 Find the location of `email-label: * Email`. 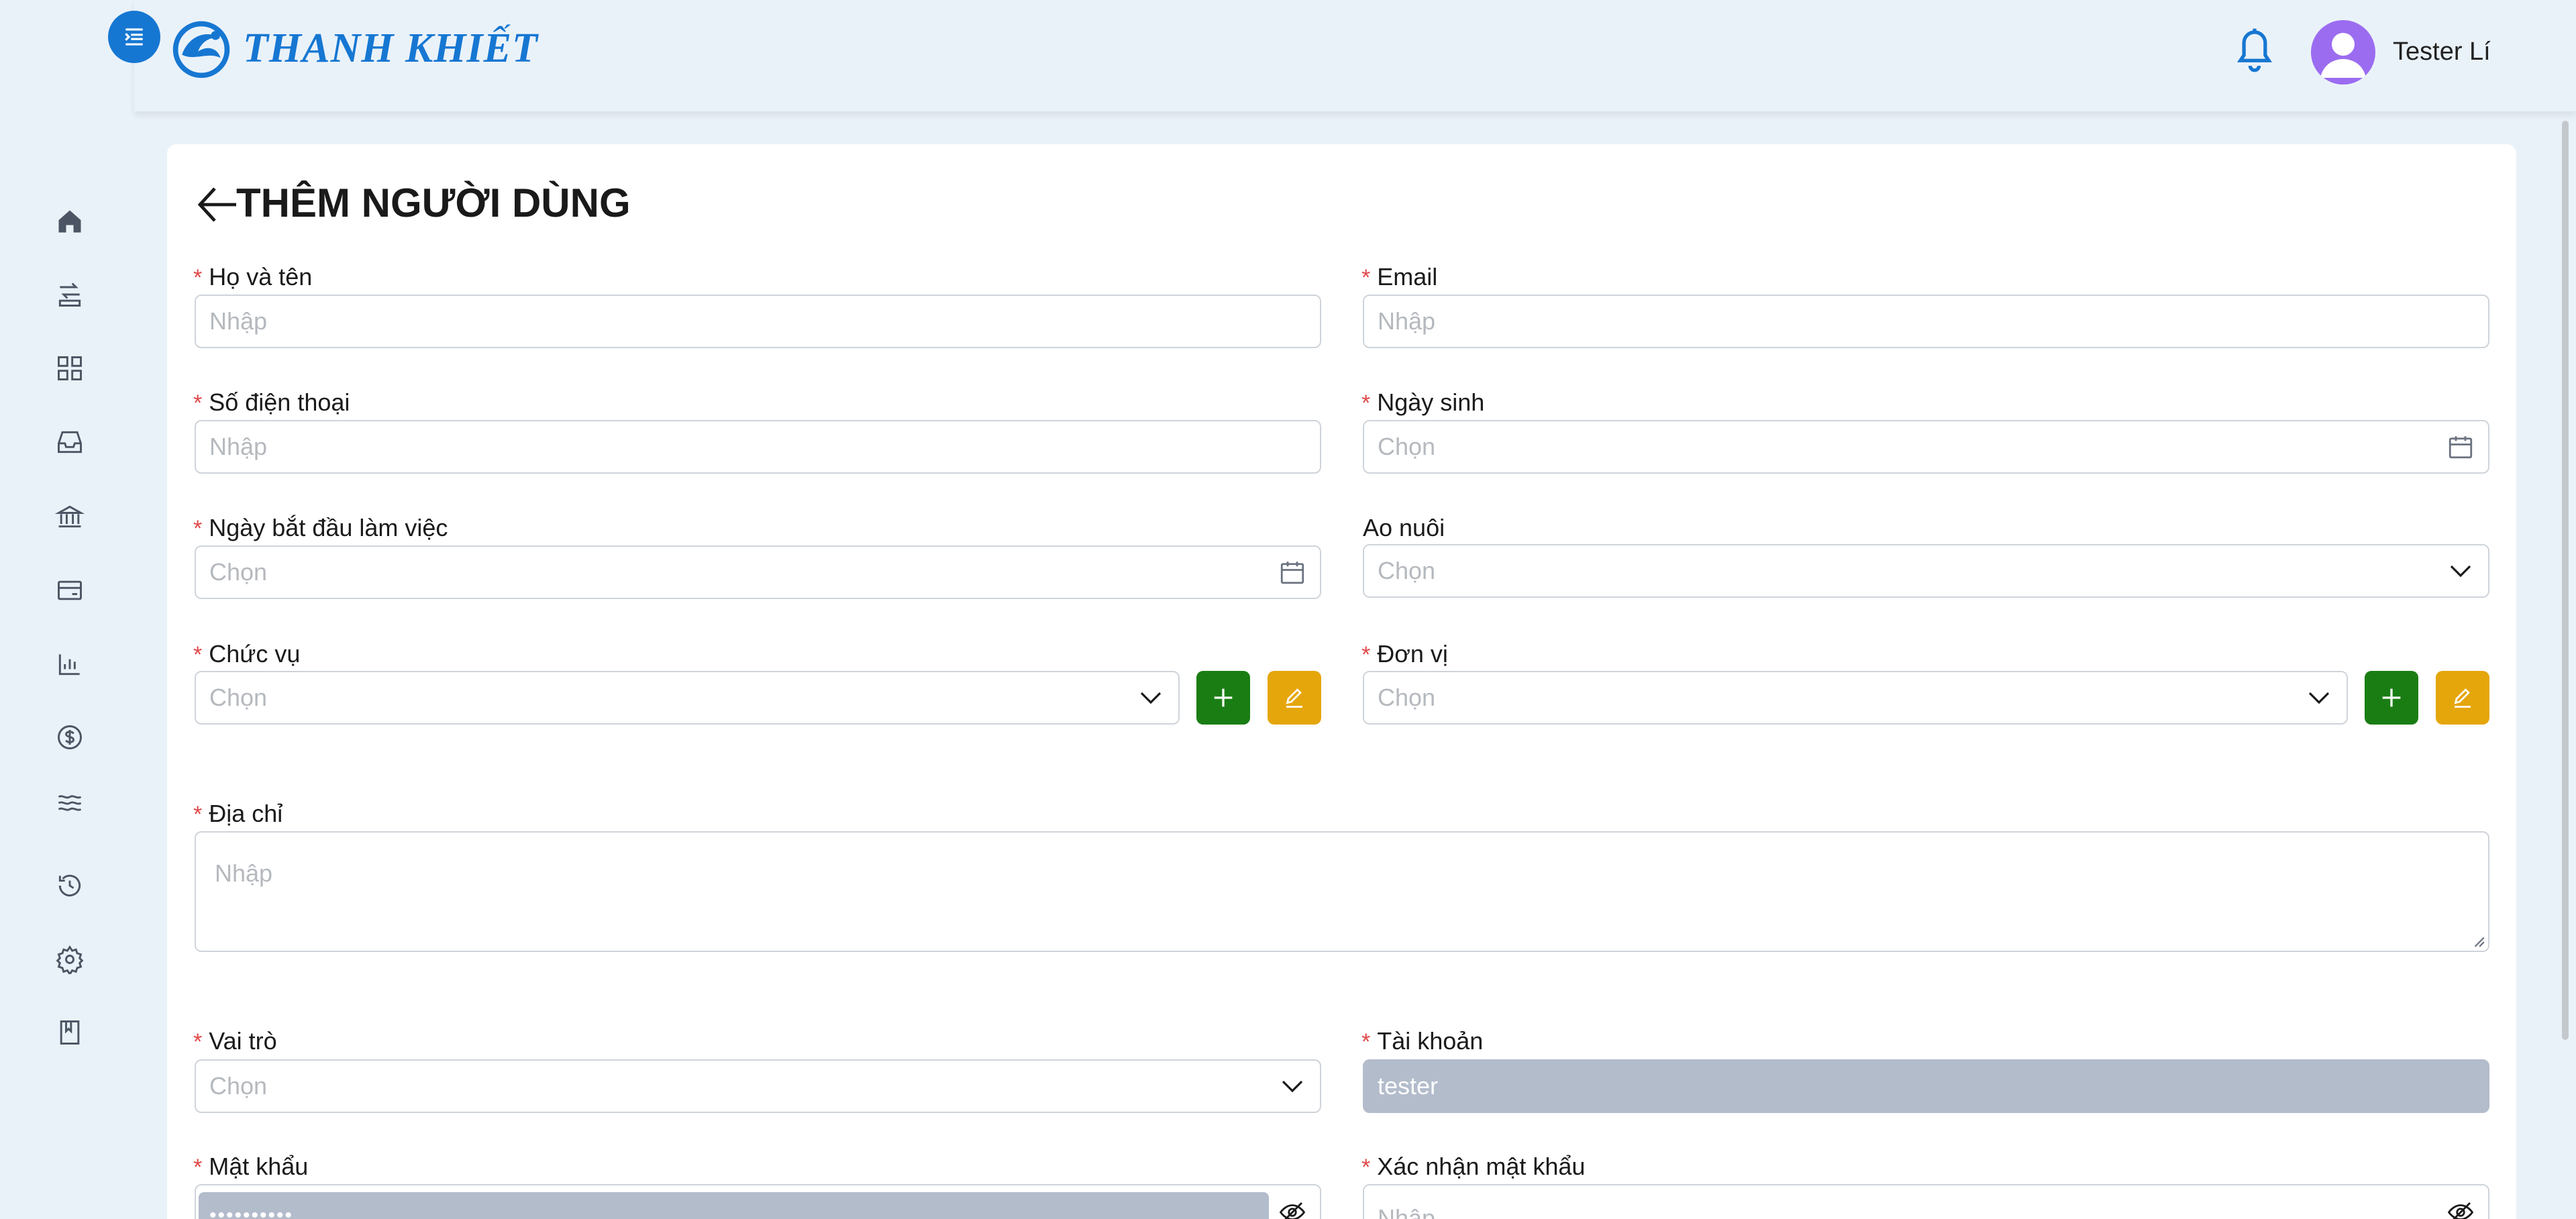

email-label: * Email is located at coordinates (1399, 276).